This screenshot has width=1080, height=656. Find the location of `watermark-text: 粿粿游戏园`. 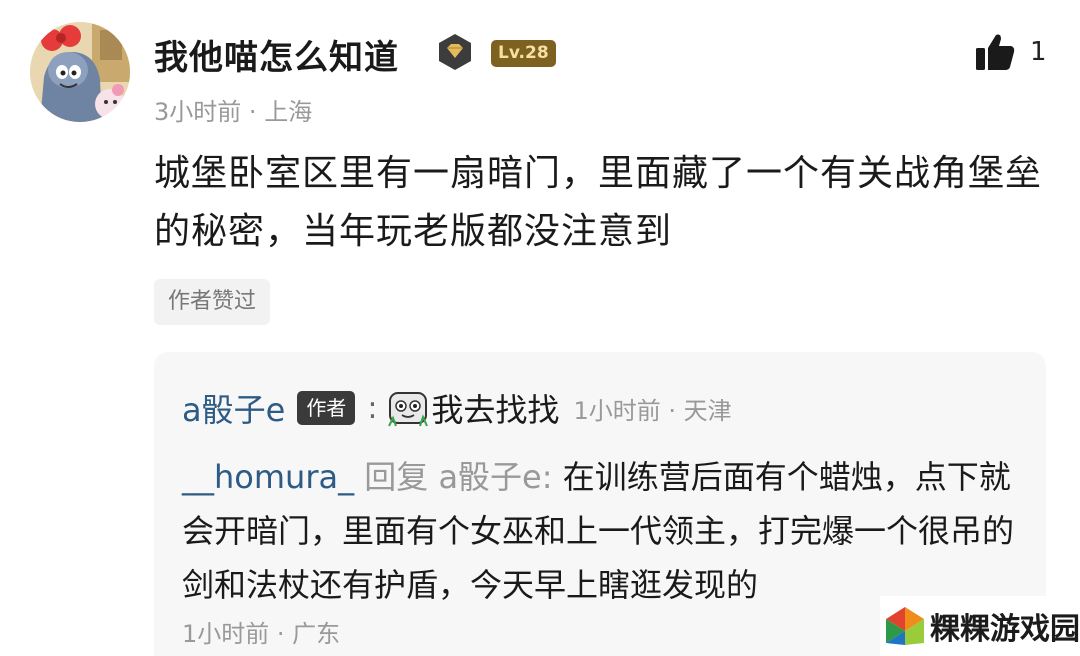

watermark-text: 粿粿游戏园 is located at coordinates (1005, 629).